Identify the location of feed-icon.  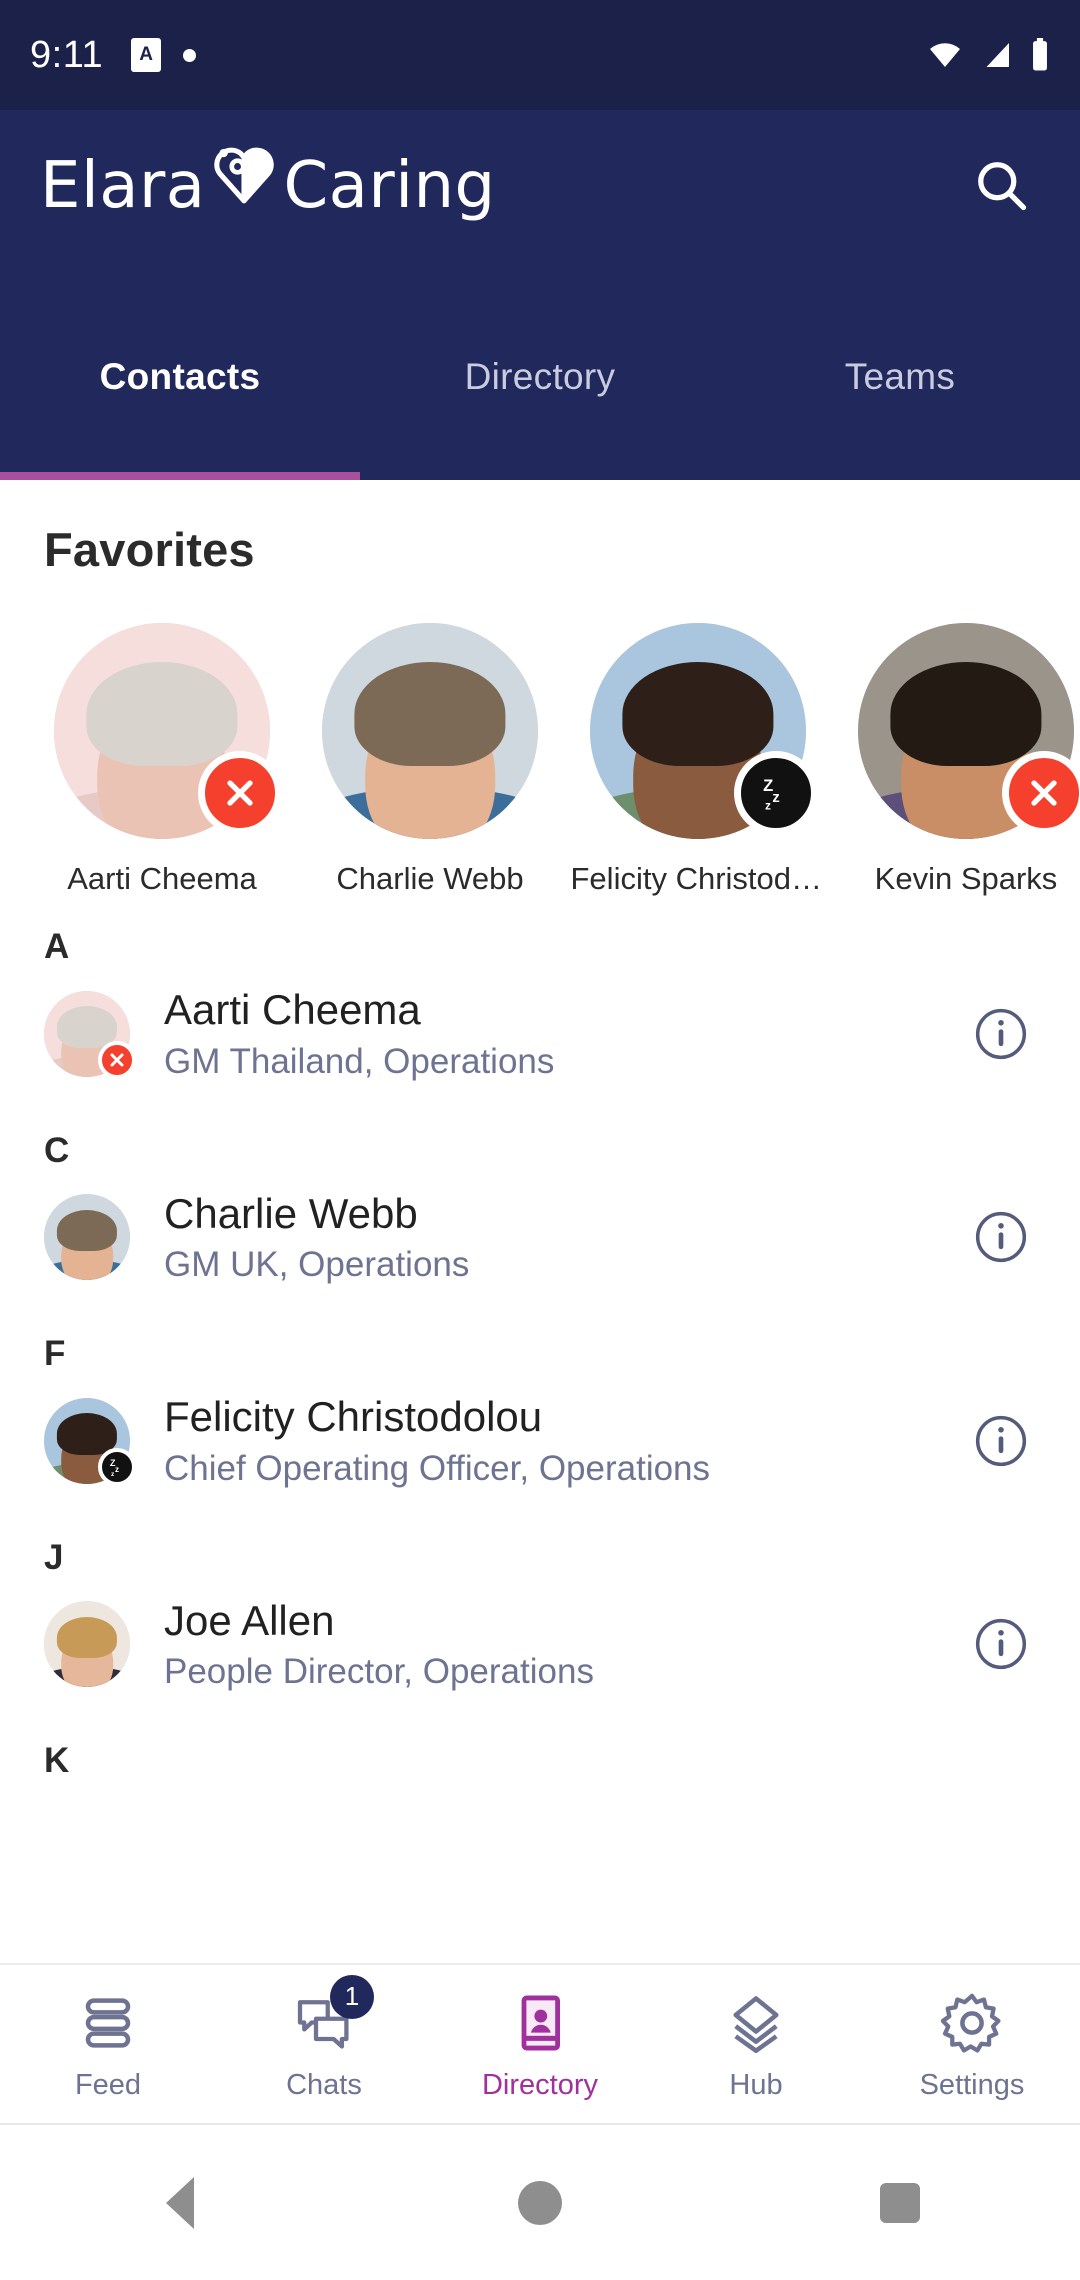
(108, 2023).